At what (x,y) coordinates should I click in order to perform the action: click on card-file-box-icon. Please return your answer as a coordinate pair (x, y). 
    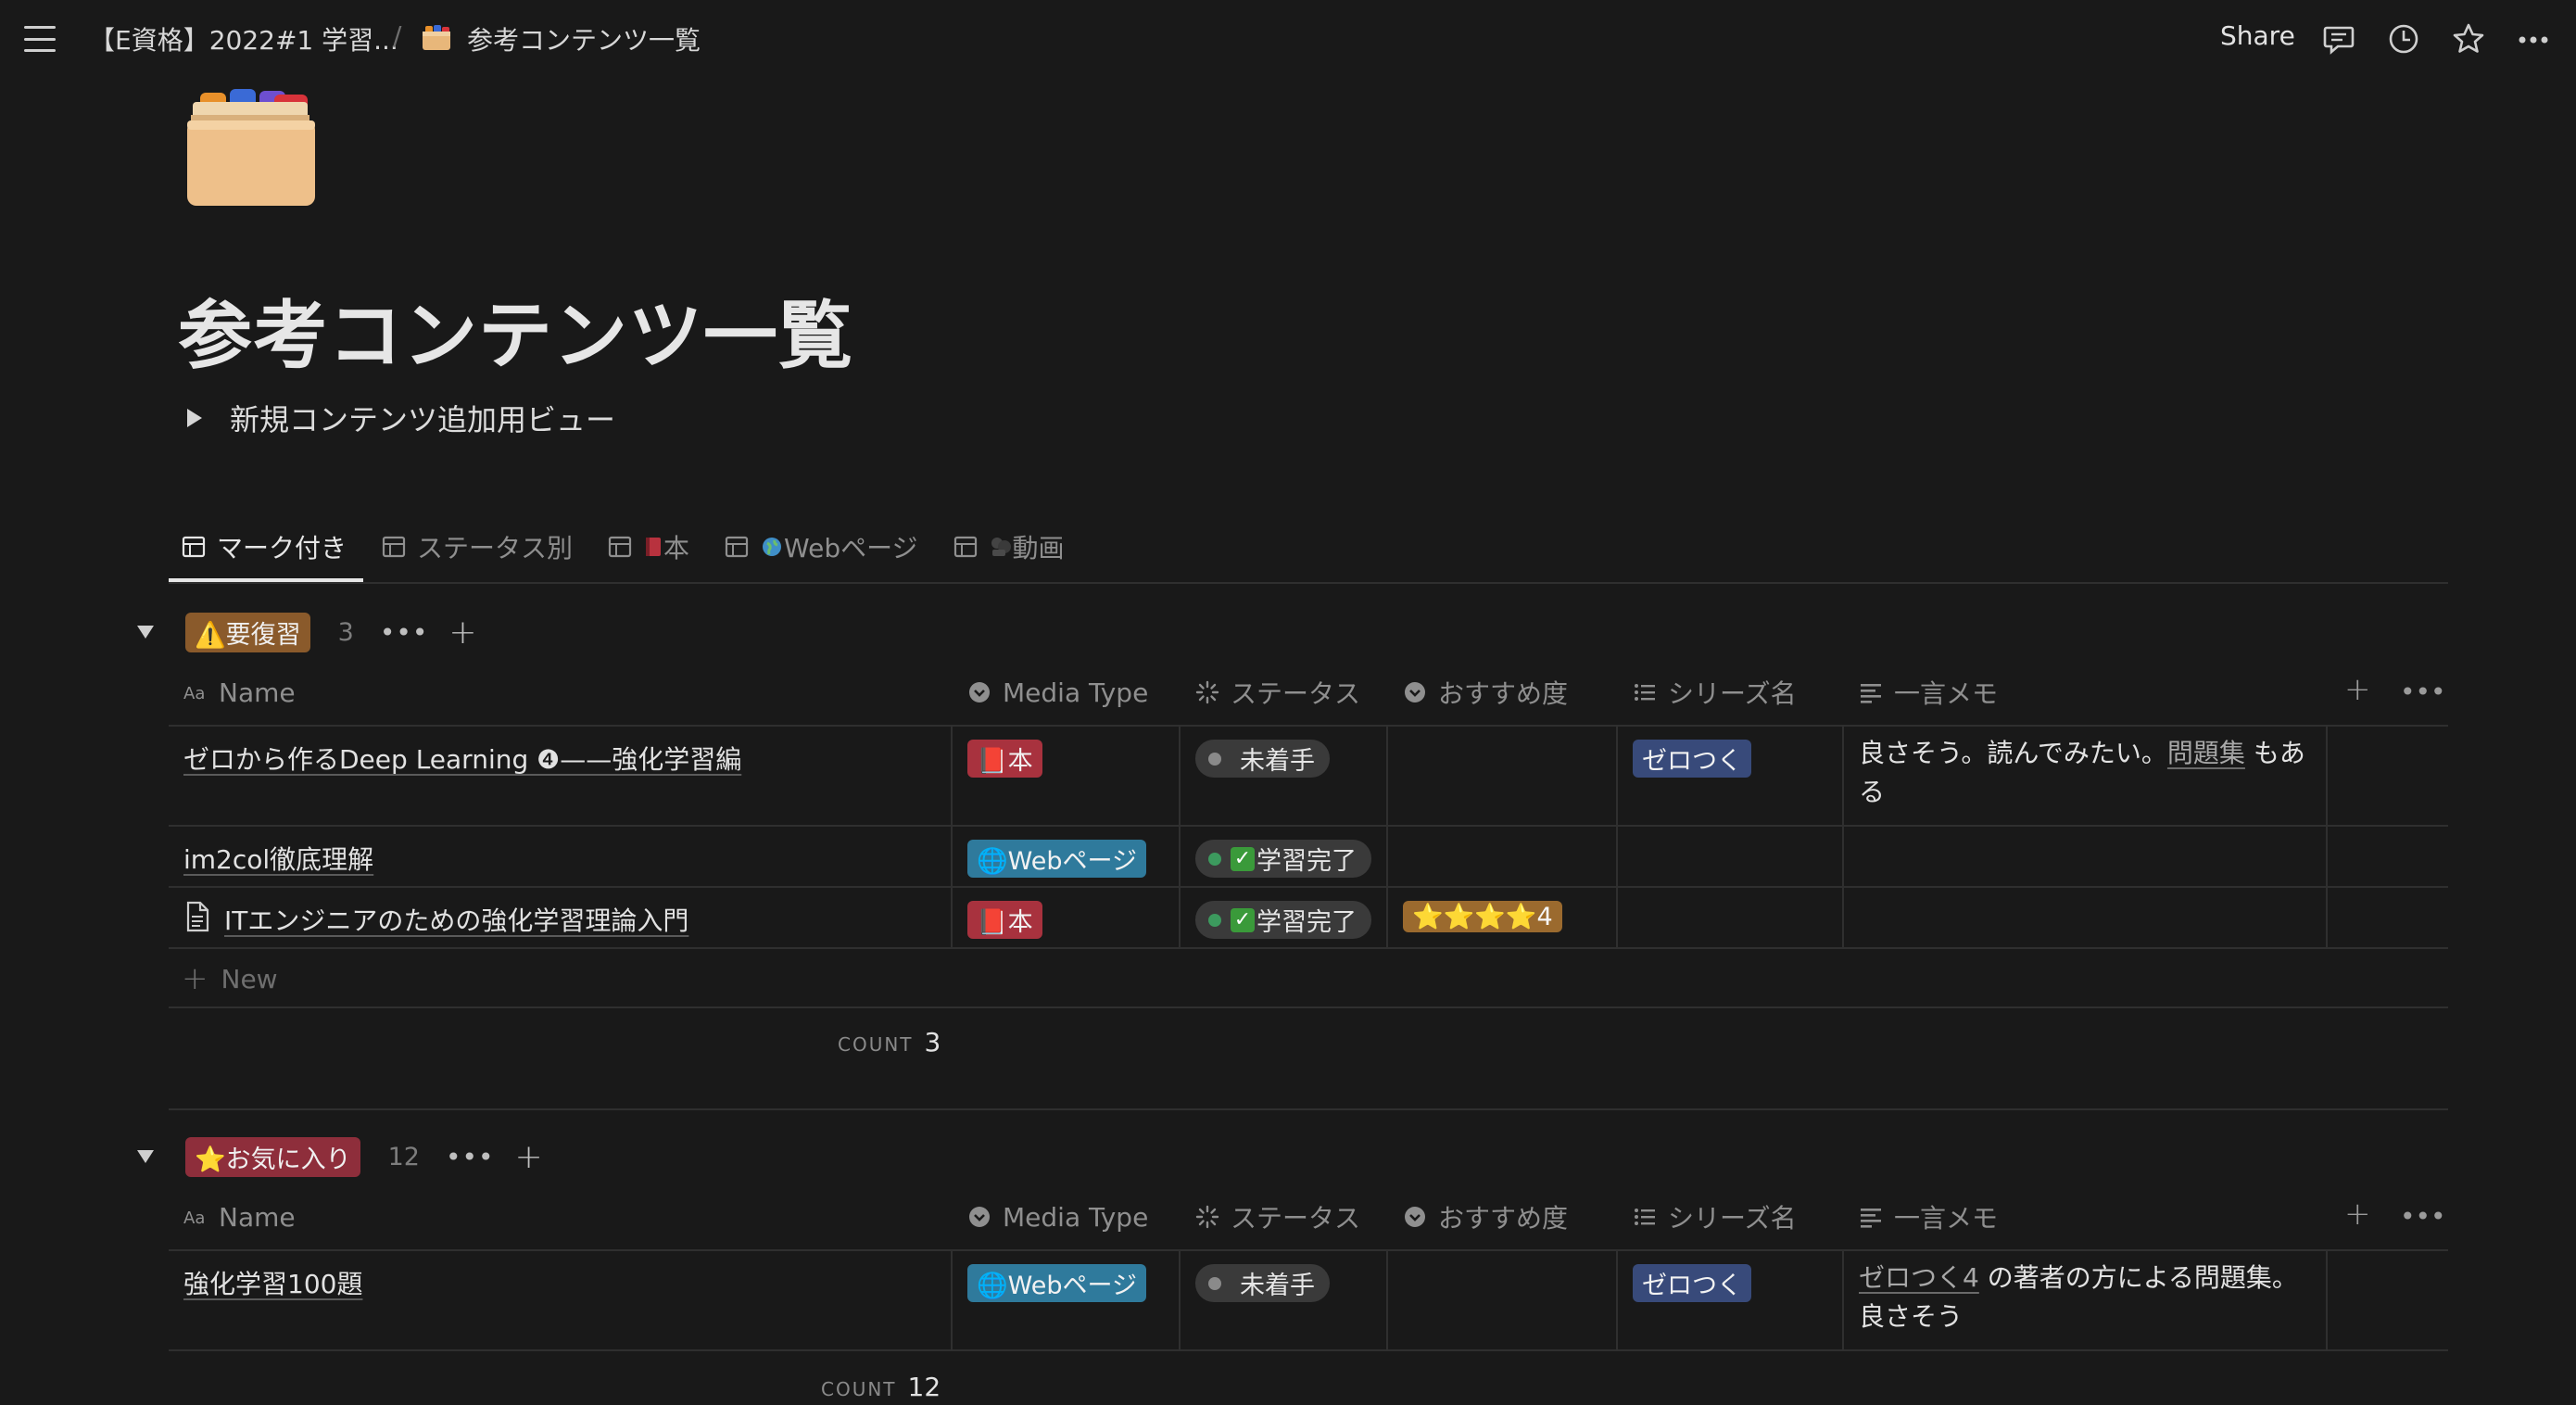
    Looking at the image, I should click on (251, 147).